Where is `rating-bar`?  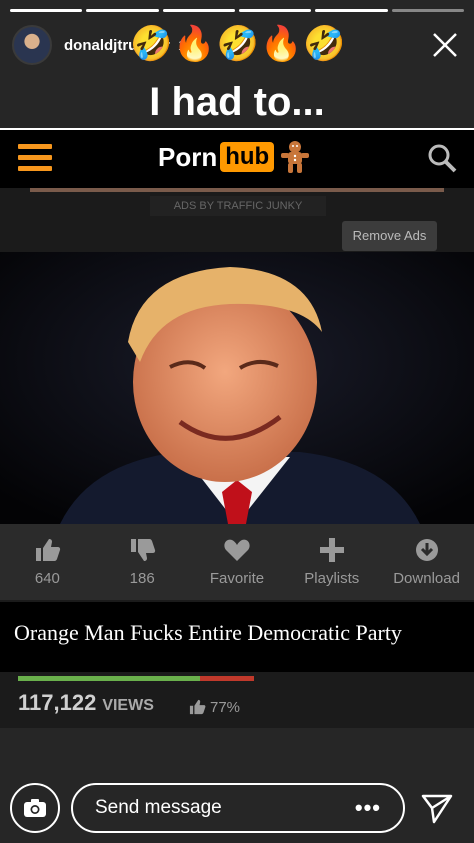
rating-bar is located at coordinates (136, 678).